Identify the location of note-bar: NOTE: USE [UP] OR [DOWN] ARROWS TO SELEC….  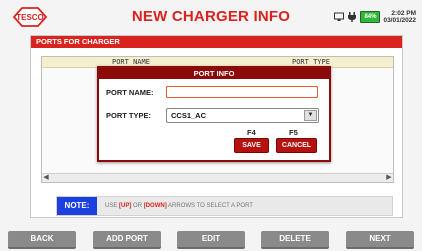
(224, 206).